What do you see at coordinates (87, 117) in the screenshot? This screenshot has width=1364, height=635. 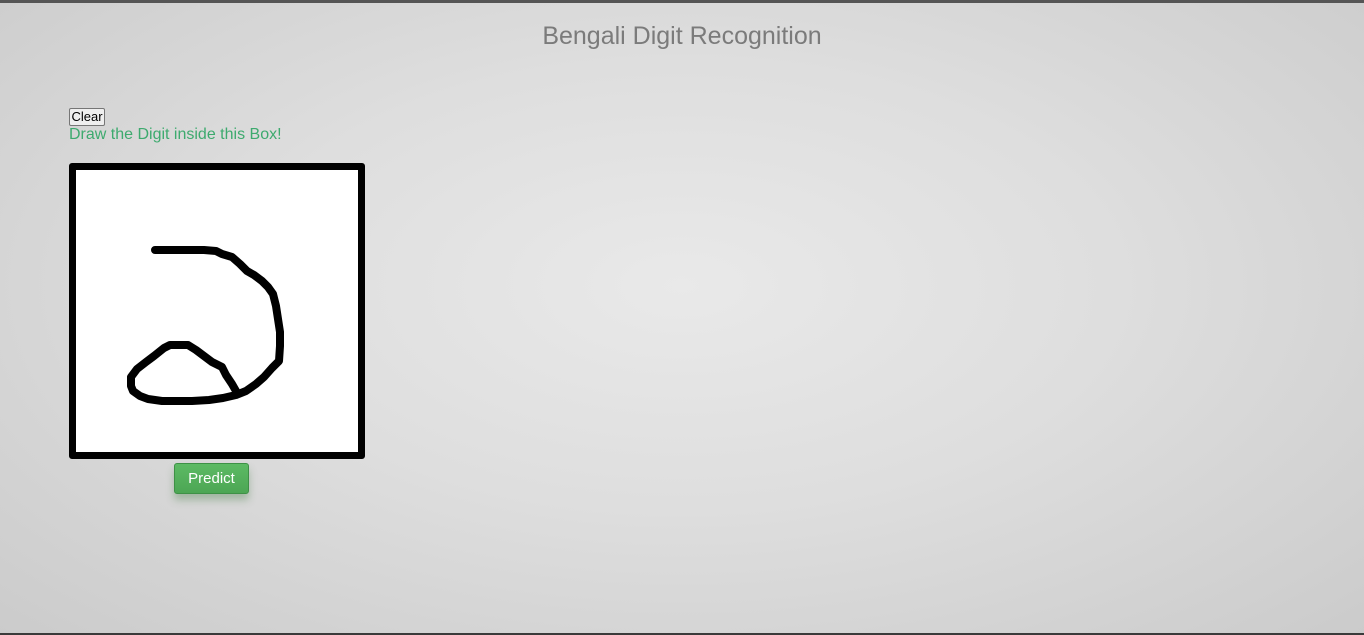 I see `clear-button: Clear` at bounding box center [87, 117].